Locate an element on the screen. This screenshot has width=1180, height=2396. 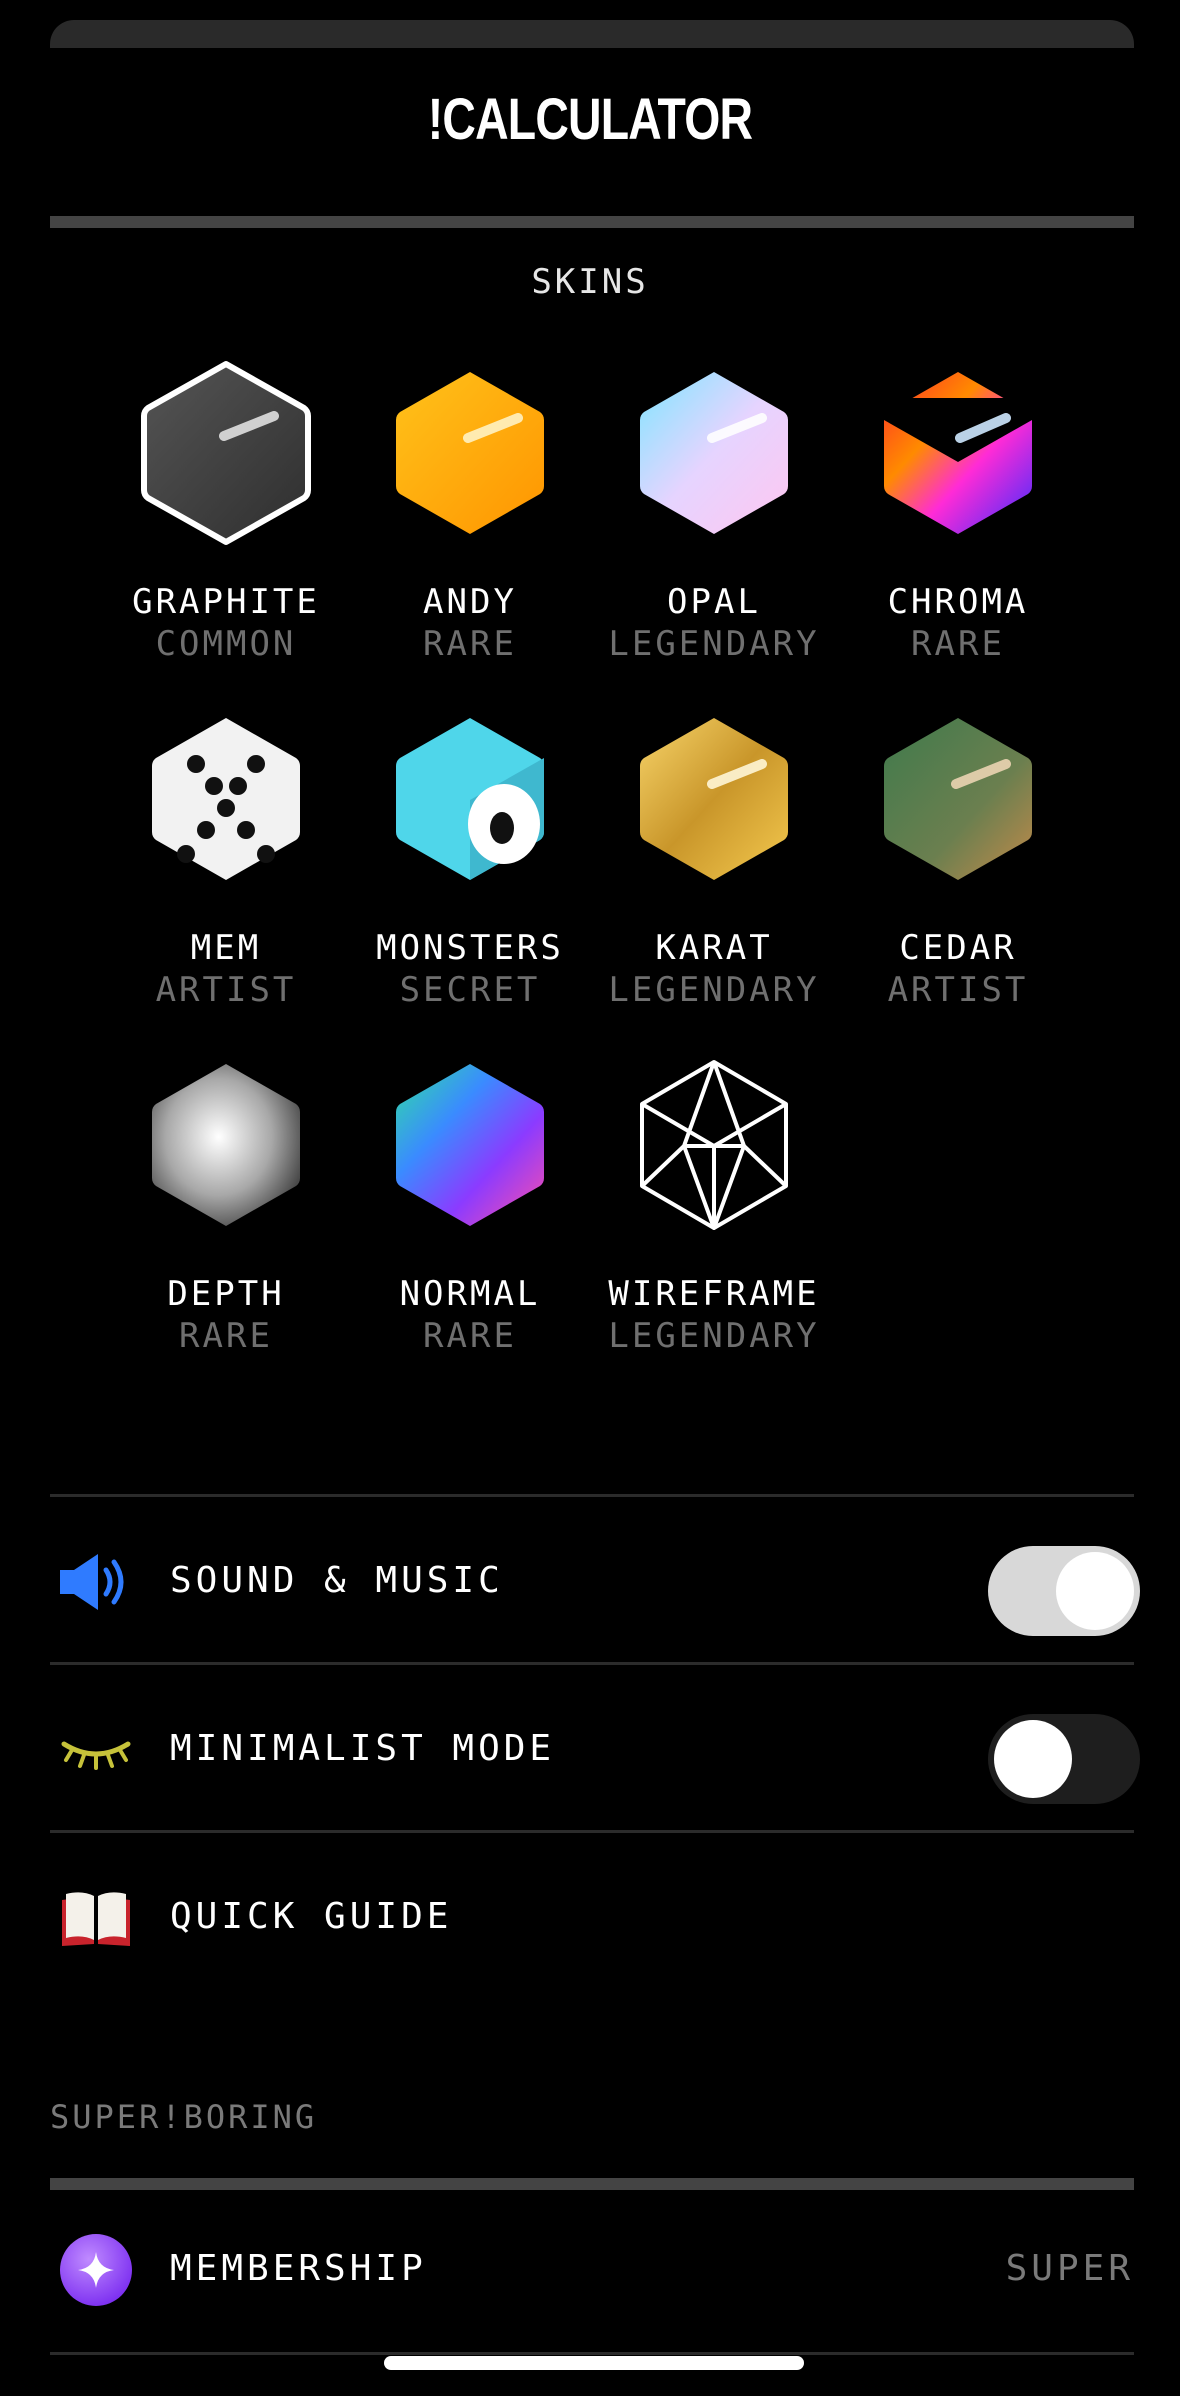
skin-name: KARAT is located at coordinates (714, 948).